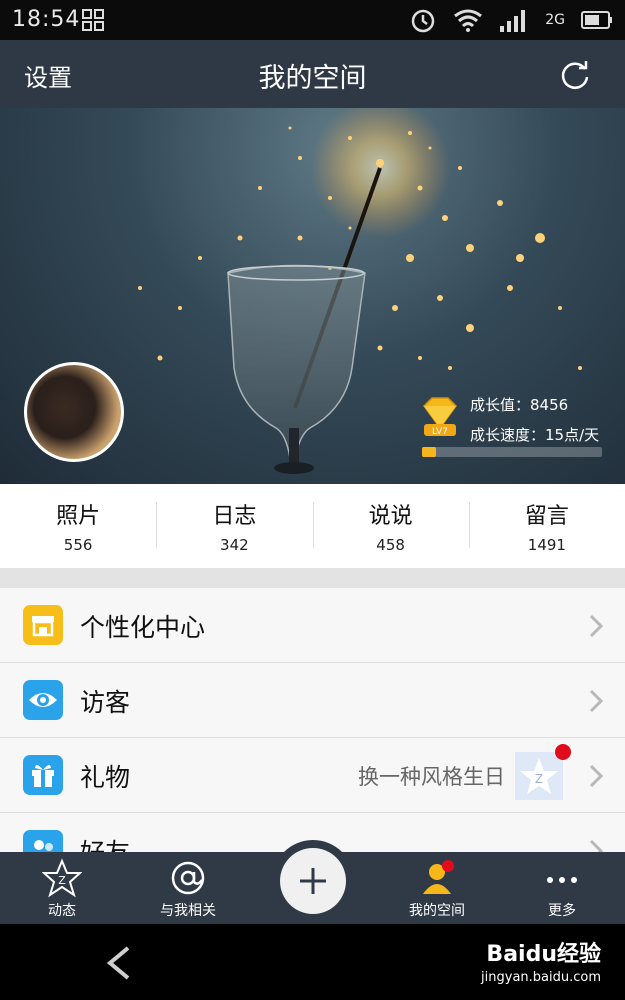 The image size is (625, 1000). What do you see at coordinates (74, 412) in the screenshot?
I see `avatar` at bounding box center [74, 412].